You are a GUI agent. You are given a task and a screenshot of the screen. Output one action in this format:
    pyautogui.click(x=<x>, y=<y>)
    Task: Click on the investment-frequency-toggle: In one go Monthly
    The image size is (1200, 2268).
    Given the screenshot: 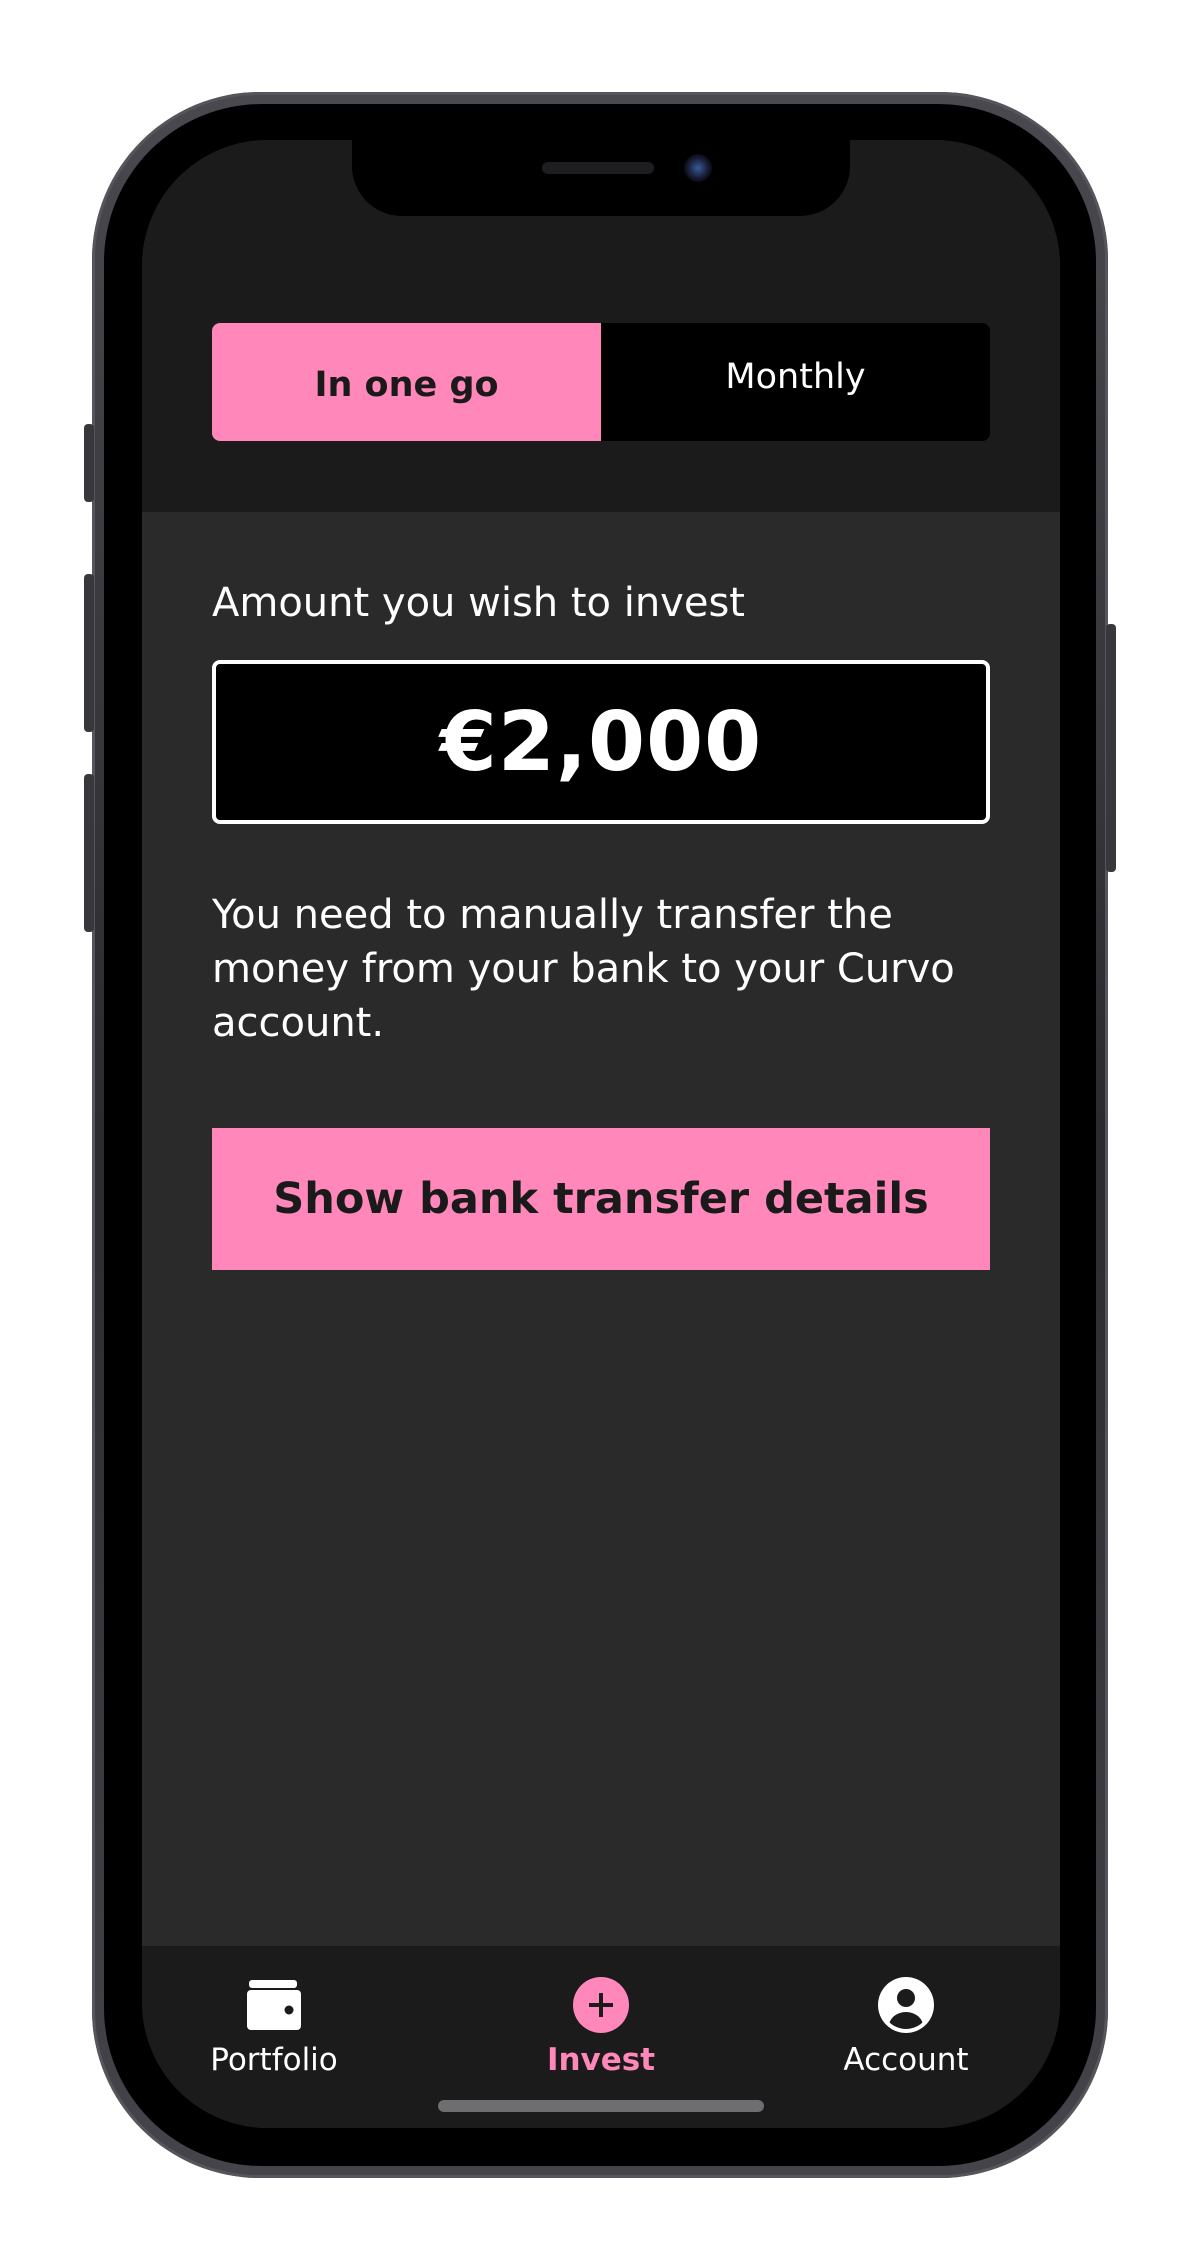 What is the action you would take?
    pyautogui.click(x=601, y=382)
    